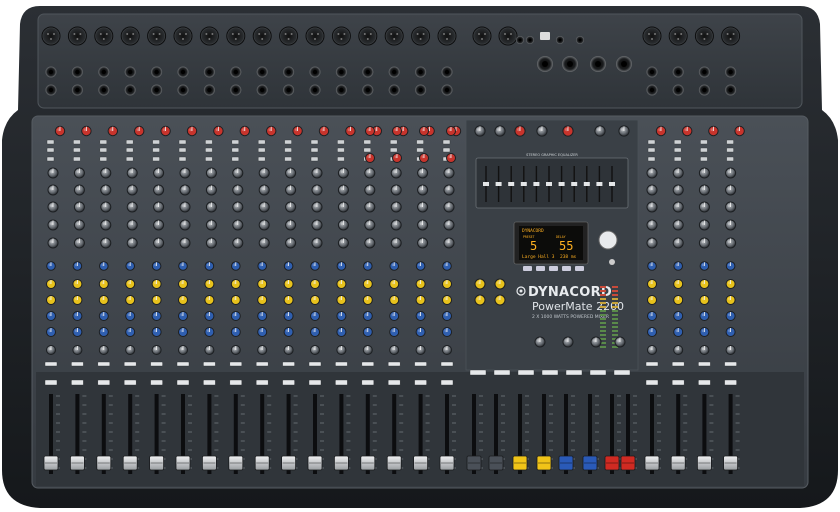  I want to click on master-knob, so click(500, 131).